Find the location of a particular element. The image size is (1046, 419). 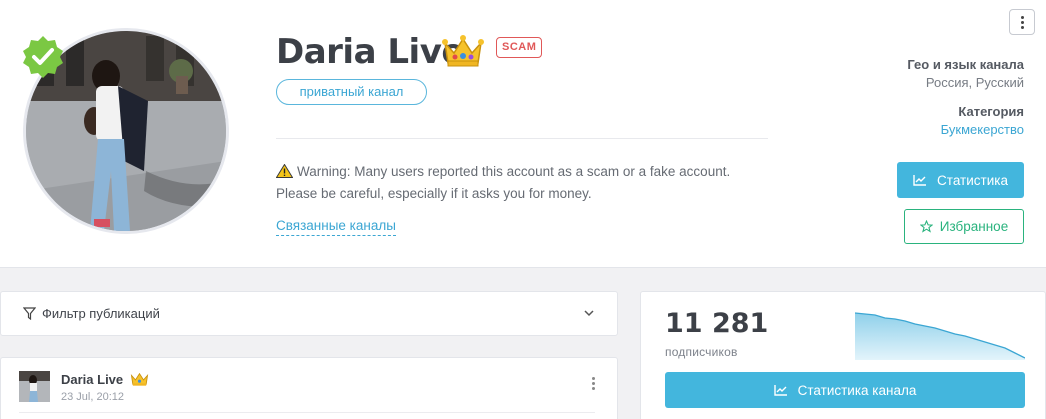

favorite-button: Избранное is located at coordinates (964, 226).